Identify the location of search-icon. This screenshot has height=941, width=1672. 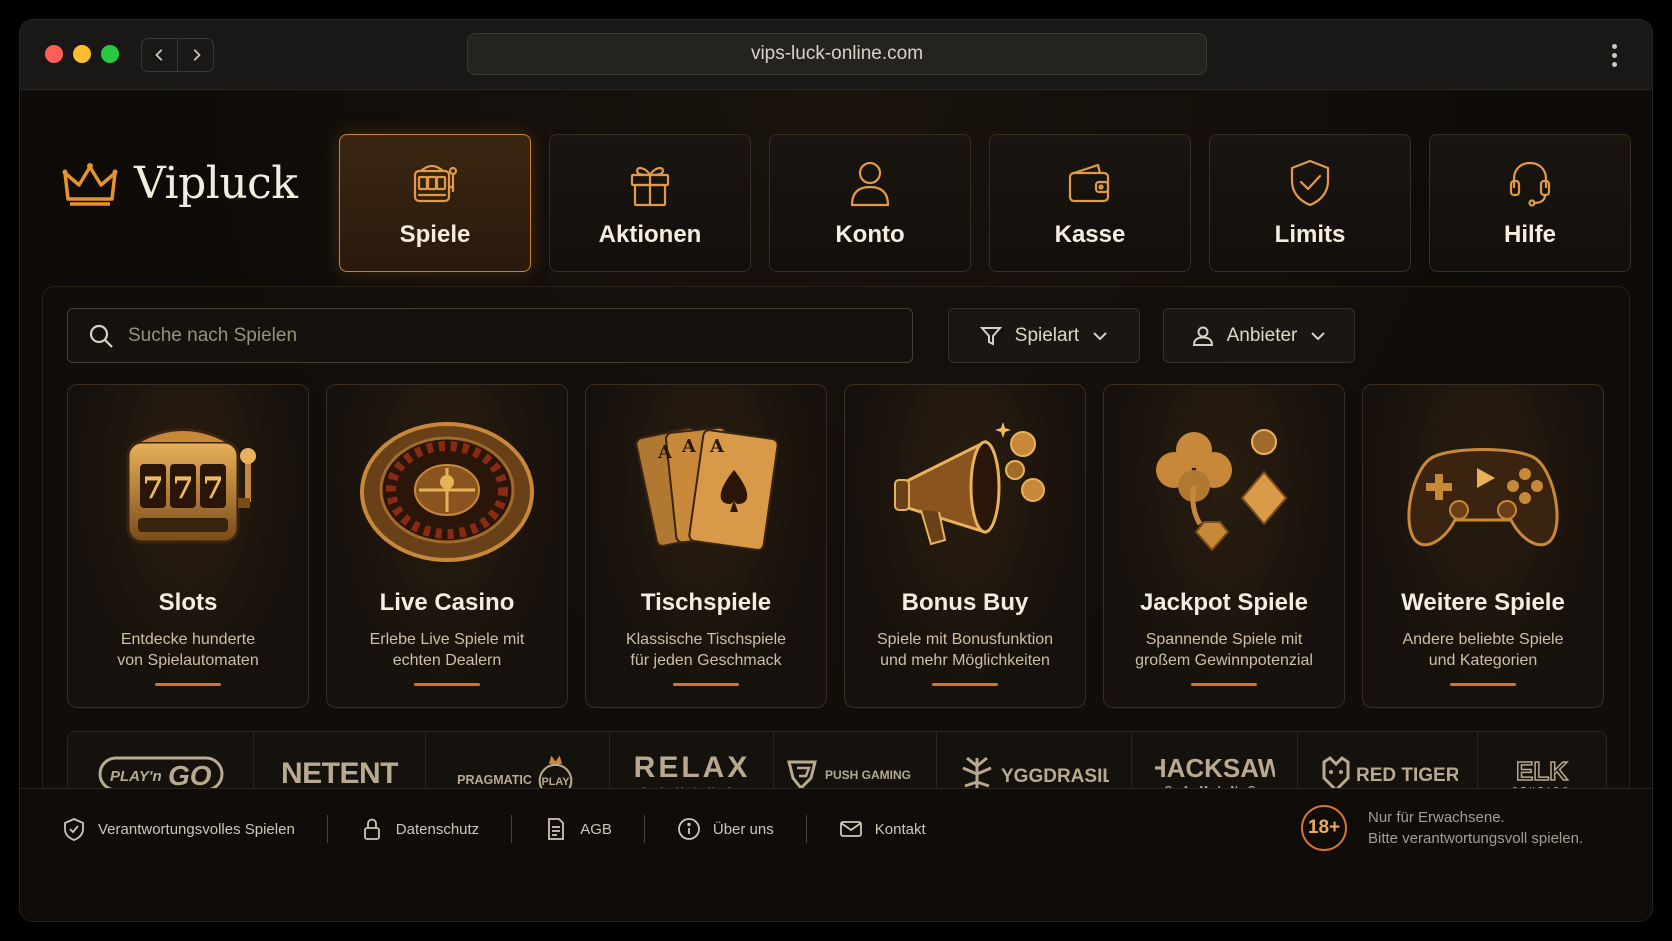
(101, 336).